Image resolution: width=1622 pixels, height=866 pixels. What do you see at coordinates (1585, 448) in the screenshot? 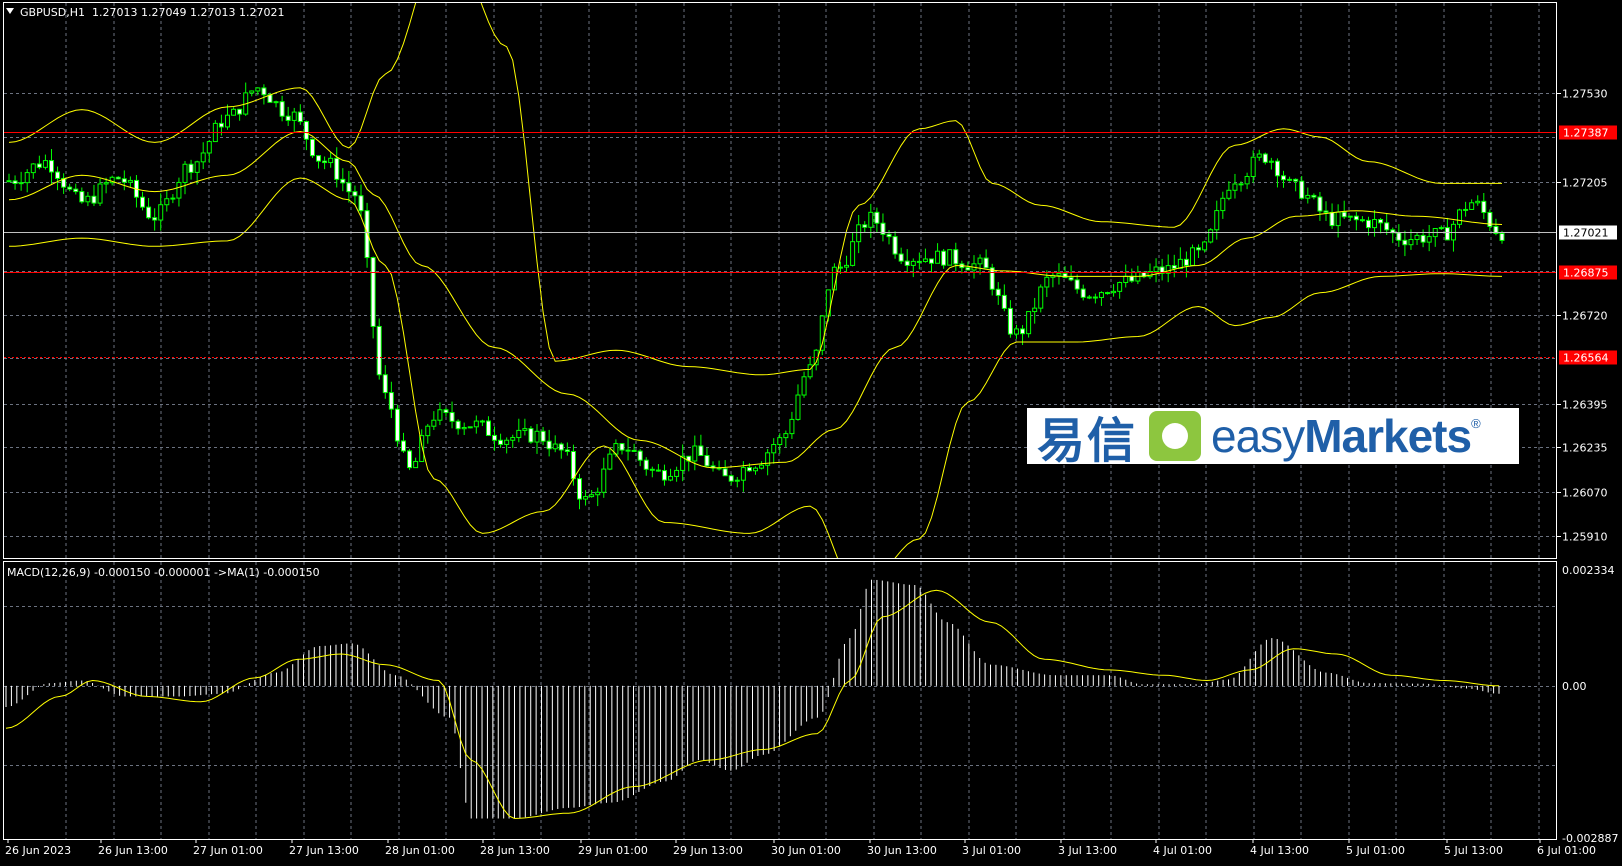
I see `y-tick-label: 1.26235` at bounding box center [1585, 448].